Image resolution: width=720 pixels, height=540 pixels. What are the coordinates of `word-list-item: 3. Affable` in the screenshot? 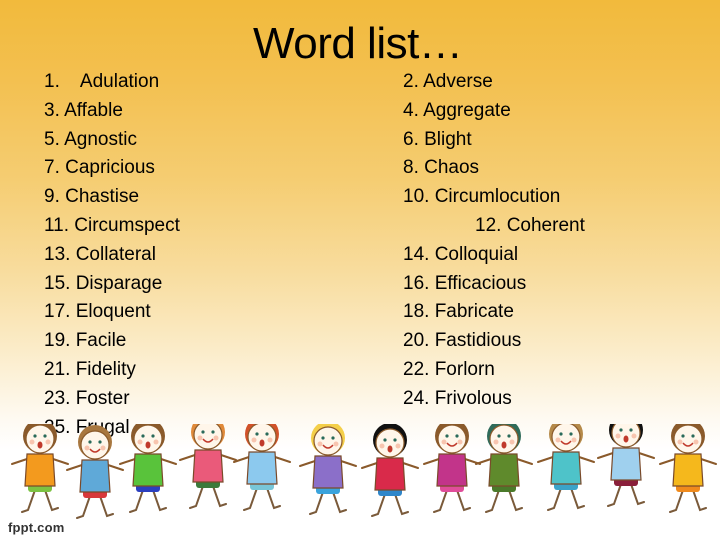 It's located at (83, 110).